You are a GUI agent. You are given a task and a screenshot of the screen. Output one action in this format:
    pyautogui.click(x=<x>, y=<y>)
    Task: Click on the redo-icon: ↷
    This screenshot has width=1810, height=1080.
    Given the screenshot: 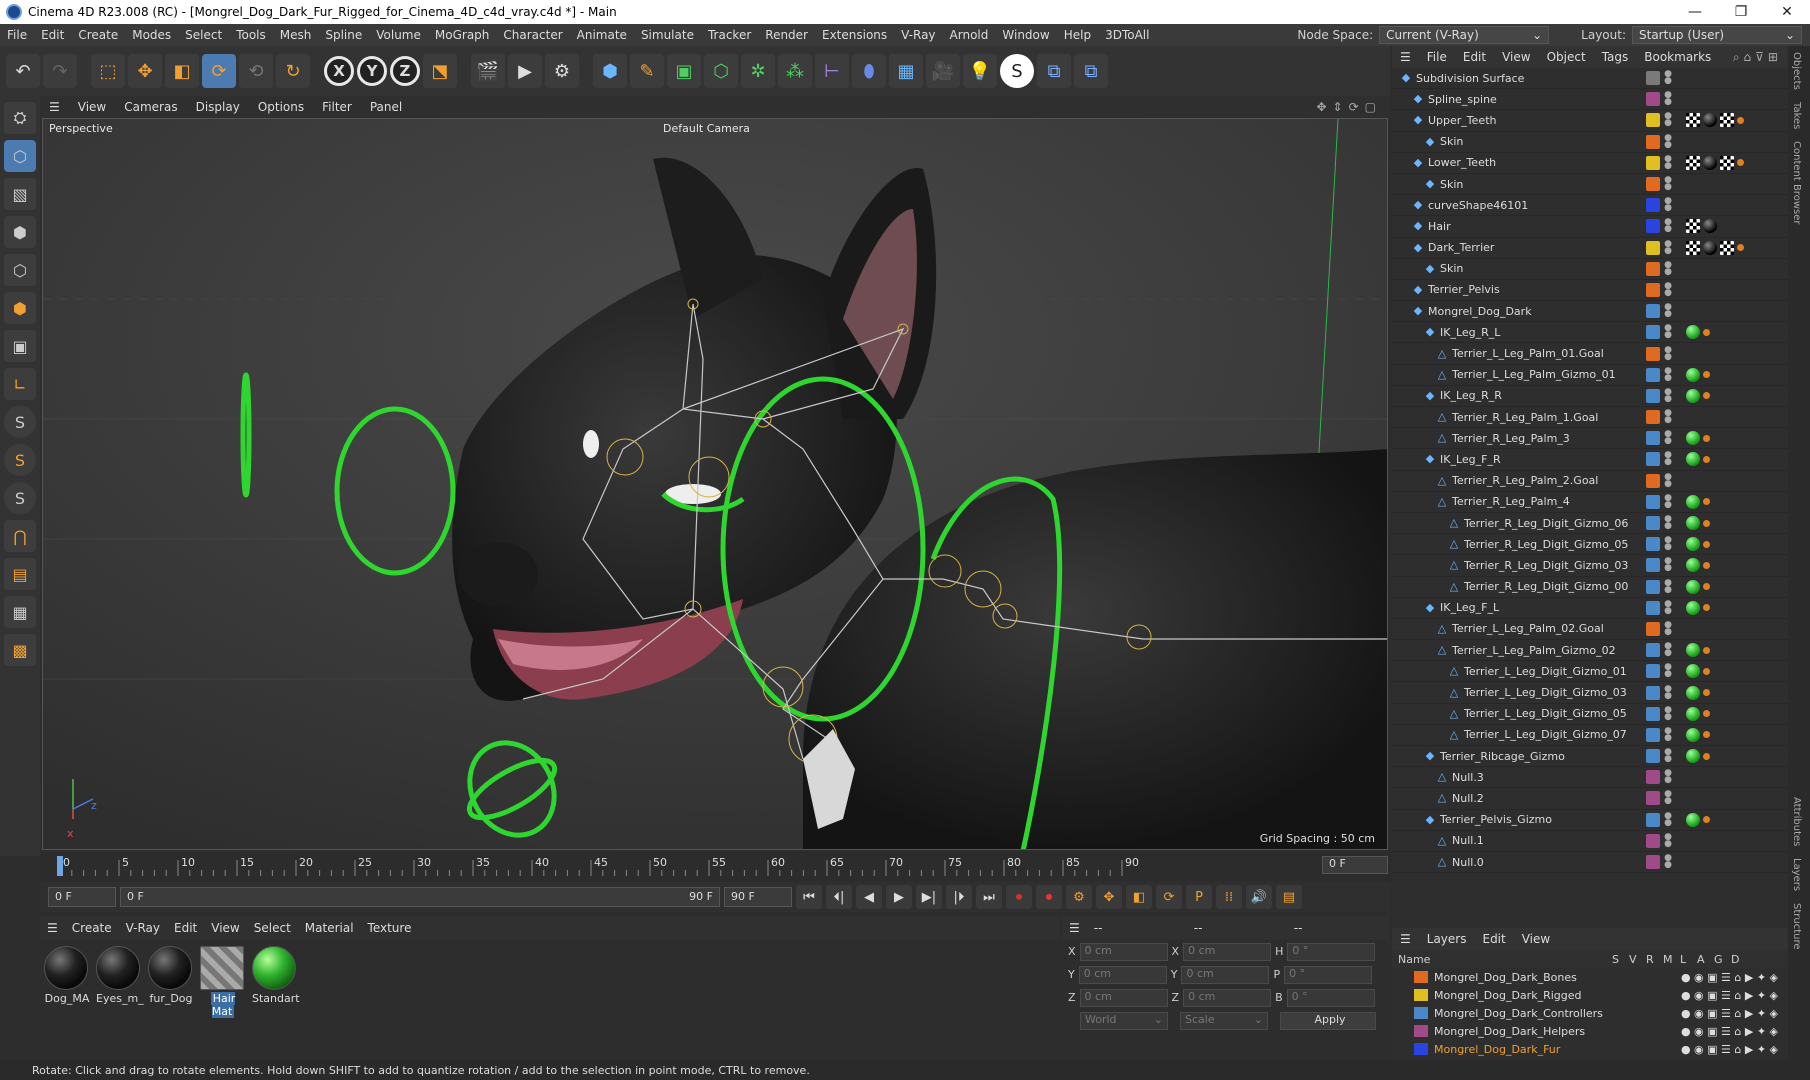 What is the action you would take?
    pyautogui.click(x=60, y=71)
    